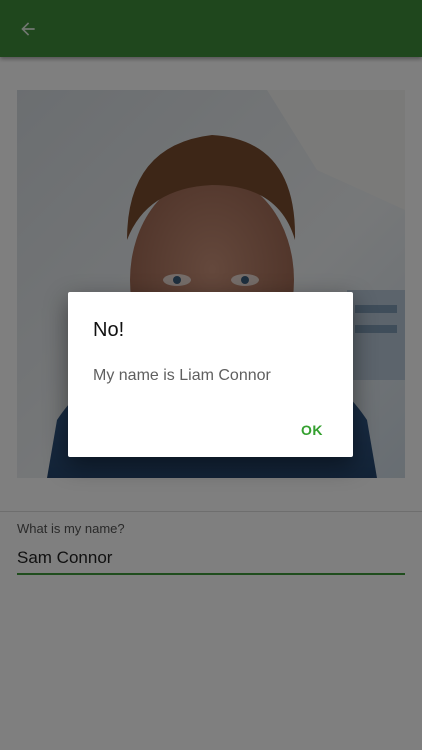 The height and width of the screenshot is (750, 422). I want to click on dialog-message: My name is Liam Connor, so click(182, 375).